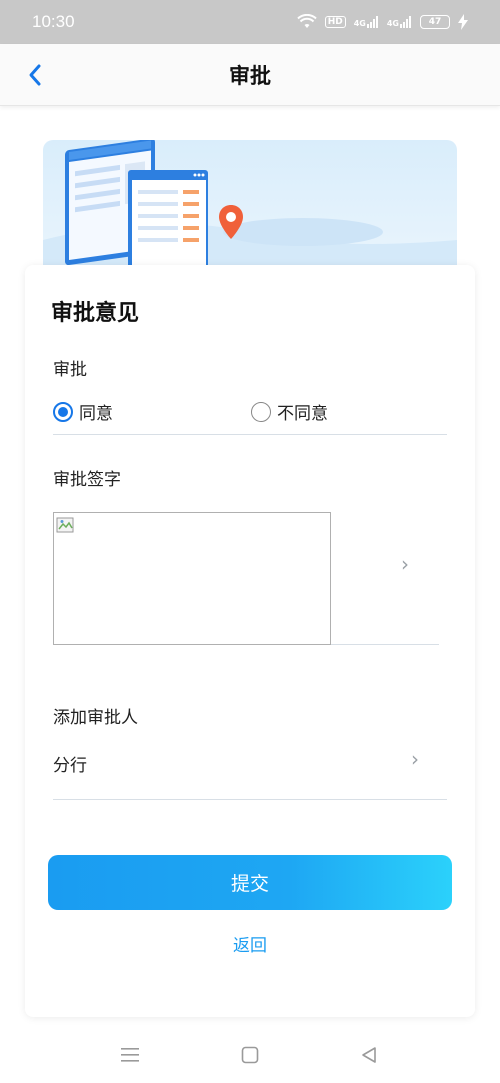 The height and width of the screenshot is (1083, 500). I want to click on approver-value: 分行, so click(70, 766).